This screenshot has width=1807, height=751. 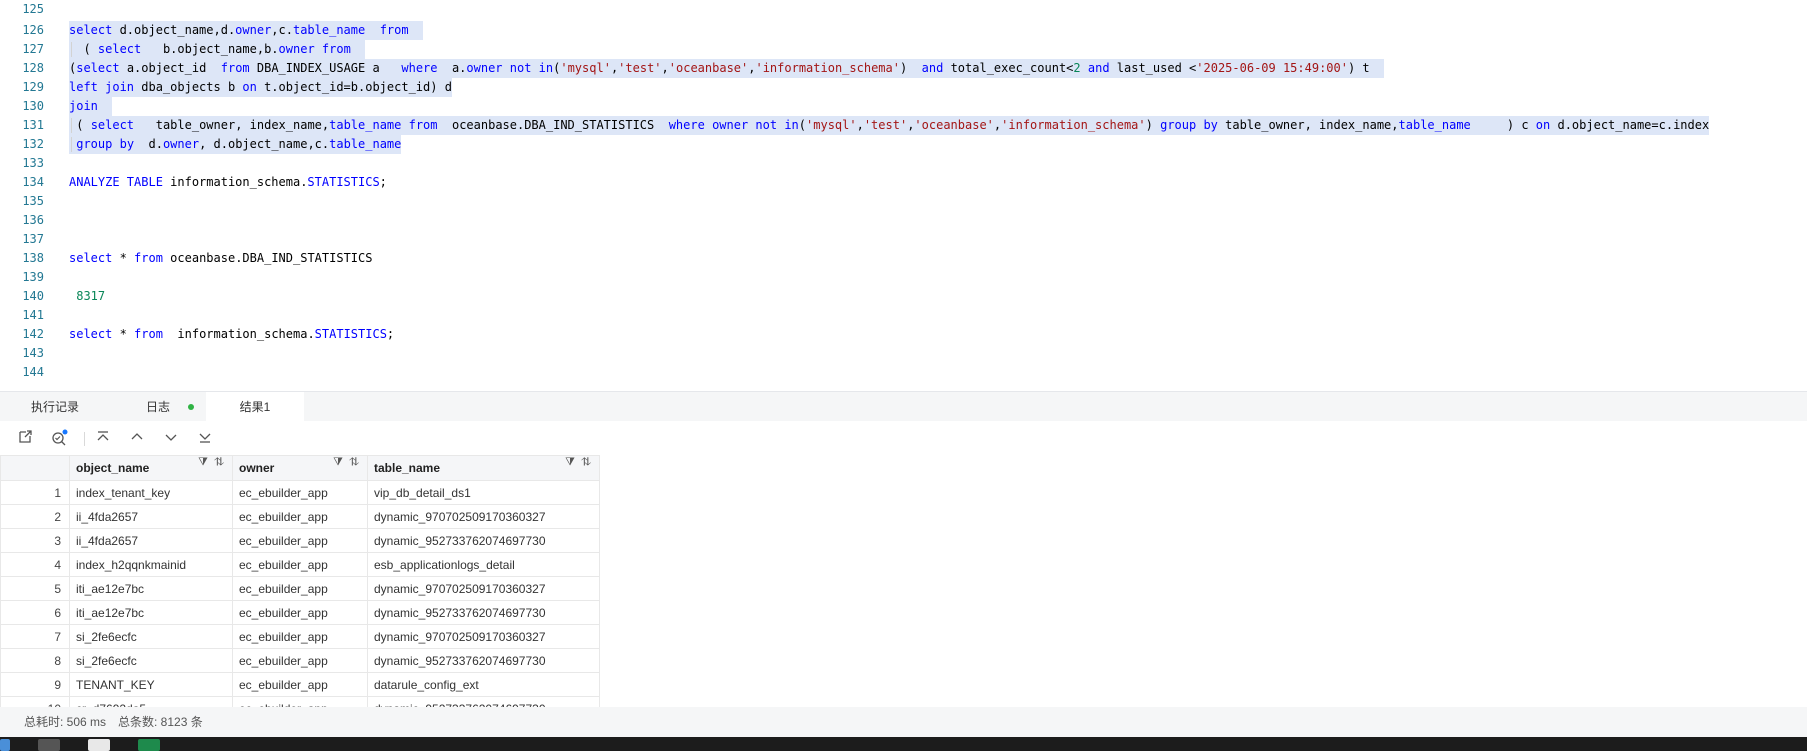 I want to click on editor-line: 127 ( select b.object_name,b.owner from, so click(x=903, y=49).